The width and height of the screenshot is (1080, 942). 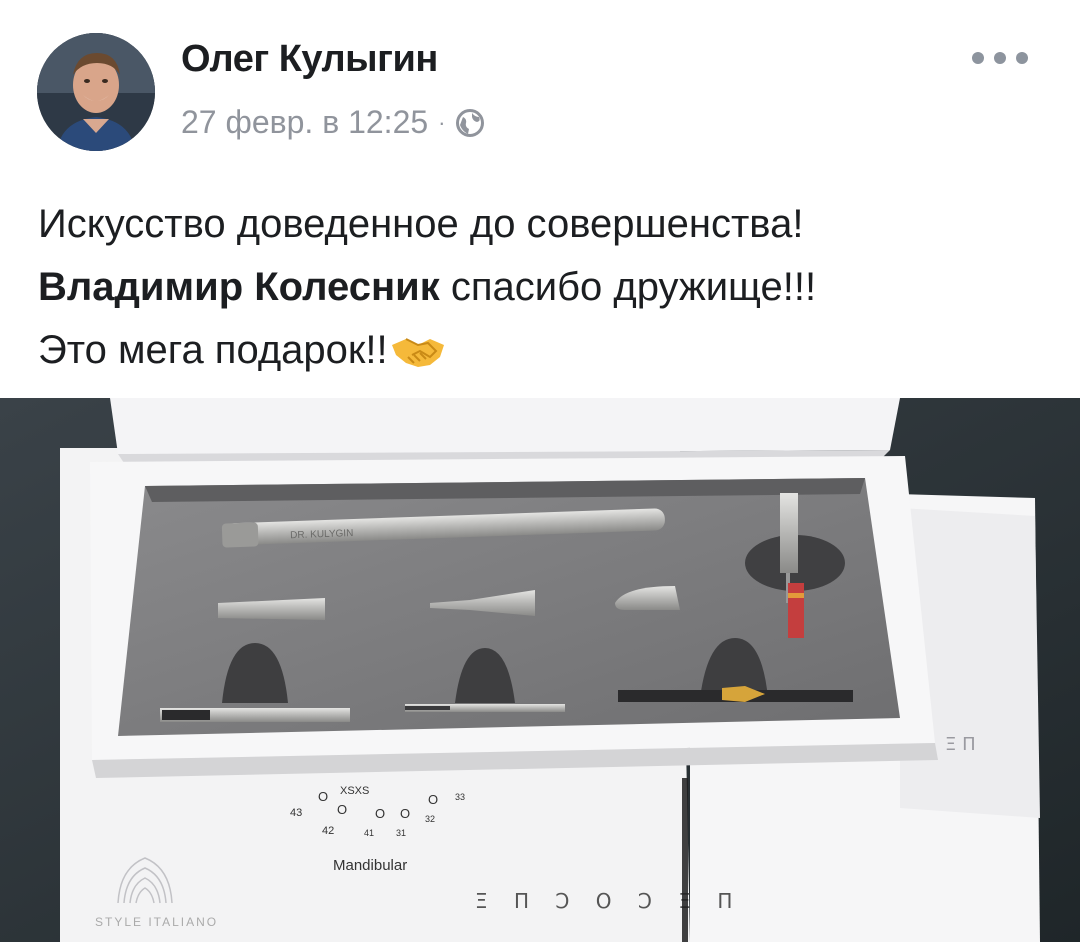 What do you see at coordinates (354, 791) in the screenshot?
I see `svg-text: XSXS` at bounding box center [354, 791].